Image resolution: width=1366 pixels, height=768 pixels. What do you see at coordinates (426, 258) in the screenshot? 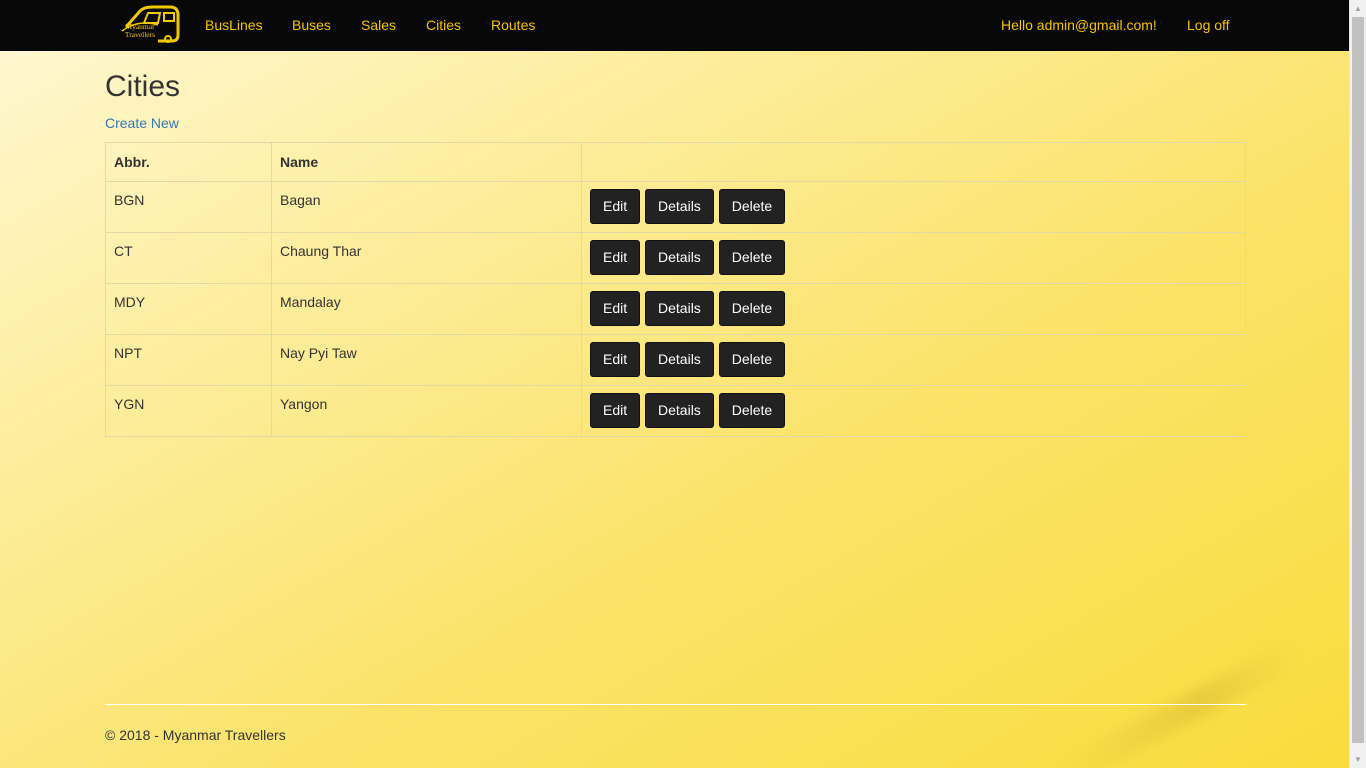
I see `cell-name: Chaung Thar` at bounding box center [426, 258].